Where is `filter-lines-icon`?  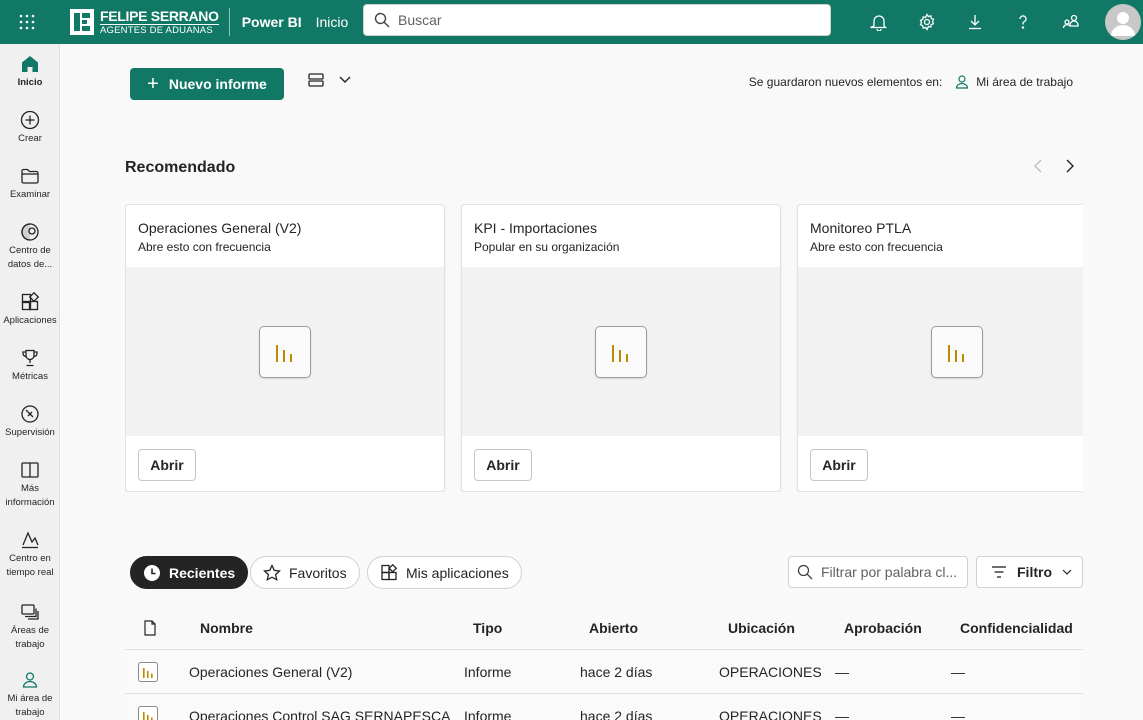 filter-lines-icon is located at coordinates (999, 572).